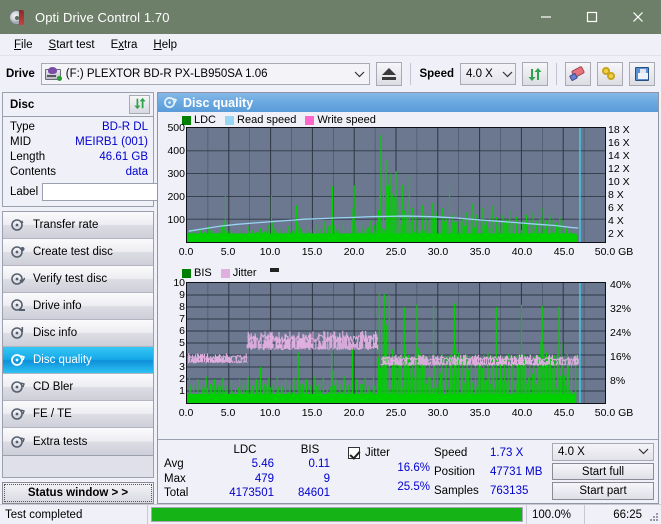 Image resolution: width=661 pixels, height=524 pixels. I want to click on drive-value: (F:) PLEXTOR BD-R PX-LB950SA 1.06, so click(166, 74).